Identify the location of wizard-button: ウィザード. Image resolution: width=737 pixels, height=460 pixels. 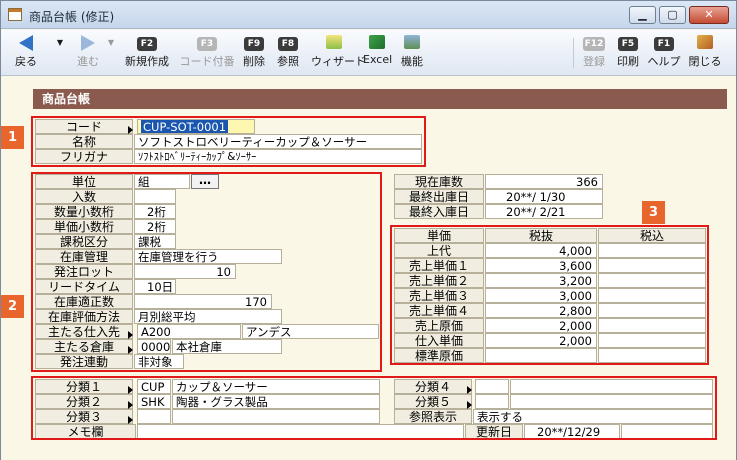
(338, 53).